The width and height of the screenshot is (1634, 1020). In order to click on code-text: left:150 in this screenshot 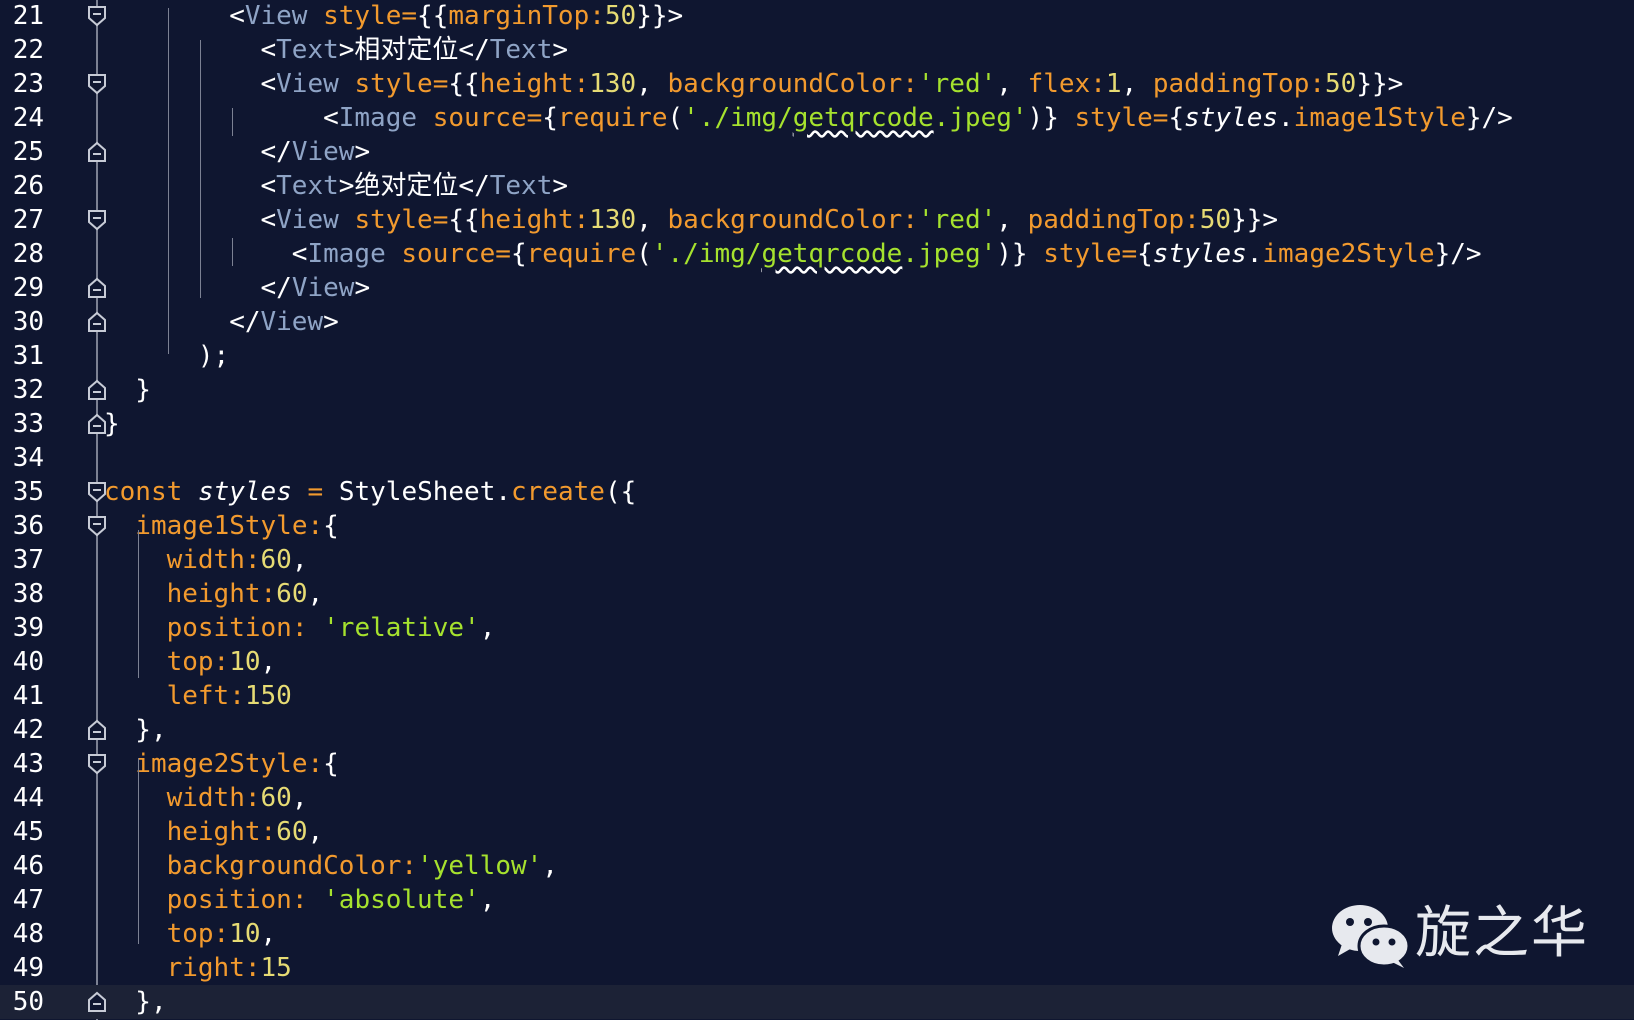, I will do `click(229, 696)`.